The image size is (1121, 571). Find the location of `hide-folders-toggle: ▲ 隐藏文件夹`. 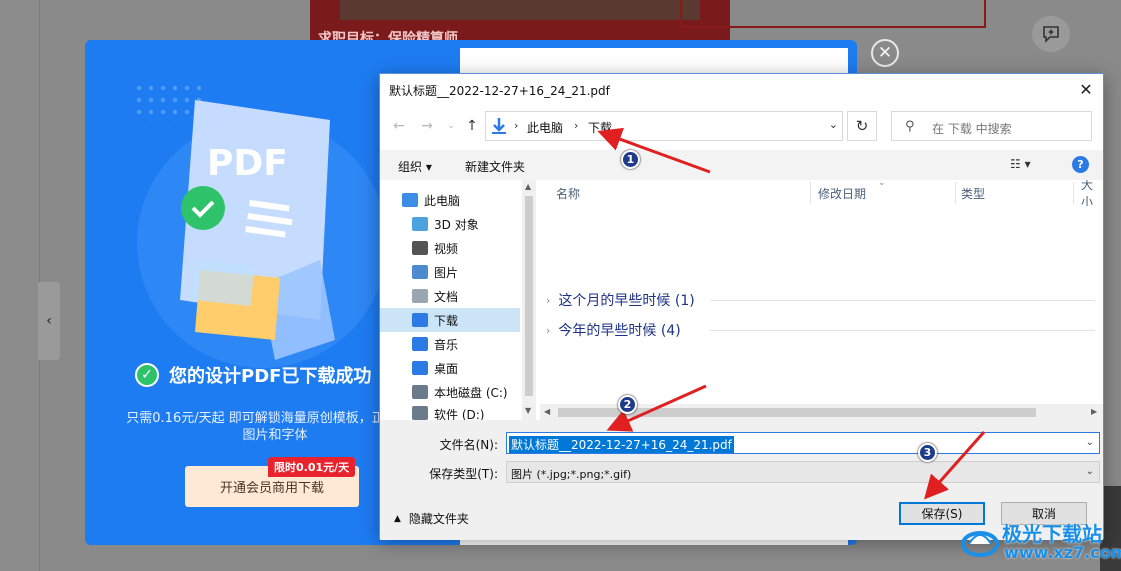

hide-folders-toggle: ▲ 隐藏文件夹 is located at coordinates (431, 518).